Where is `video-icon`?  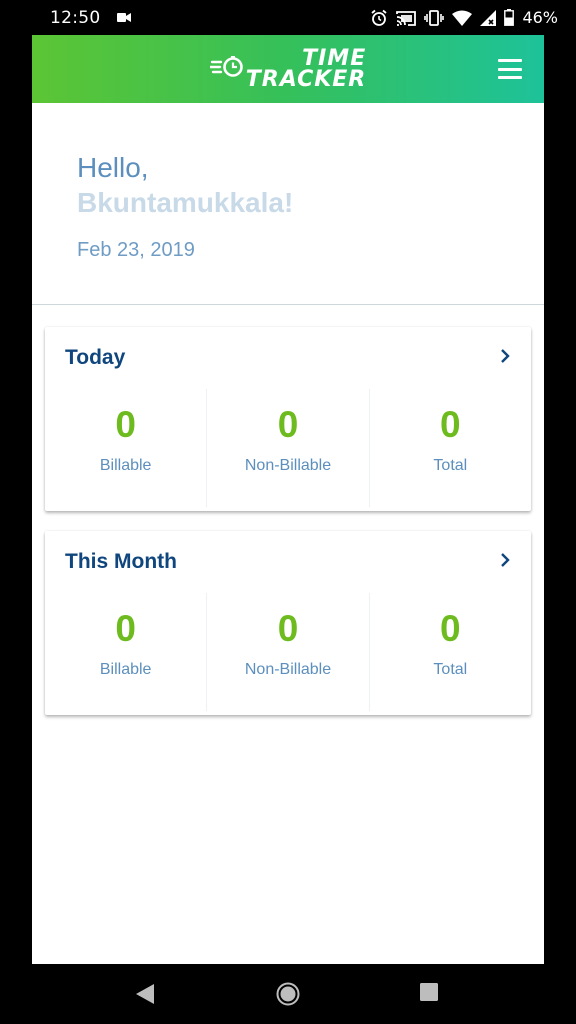
video-icon is located at coordinates (123, 17).